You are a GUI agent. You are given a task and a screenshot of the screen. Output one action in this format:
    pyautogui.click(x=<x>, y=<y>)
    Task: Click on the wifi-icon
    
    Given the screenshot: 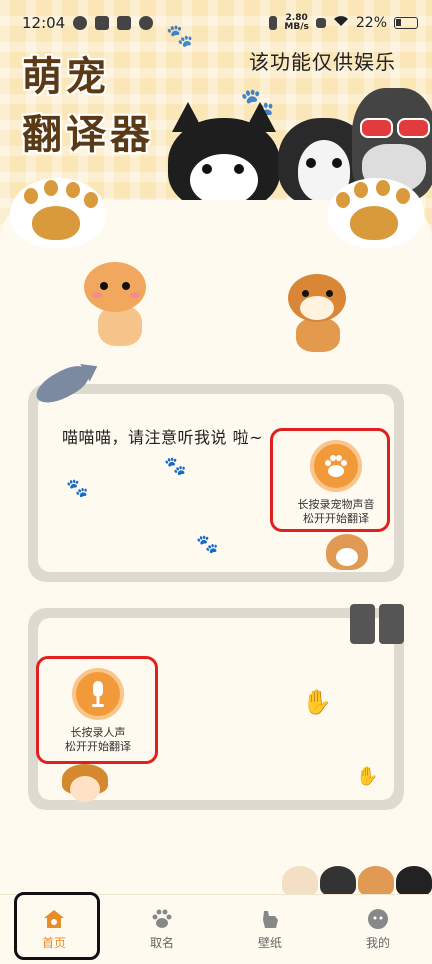 What is the action you would take?
    pyautogui.click(x=341, y=23)
    